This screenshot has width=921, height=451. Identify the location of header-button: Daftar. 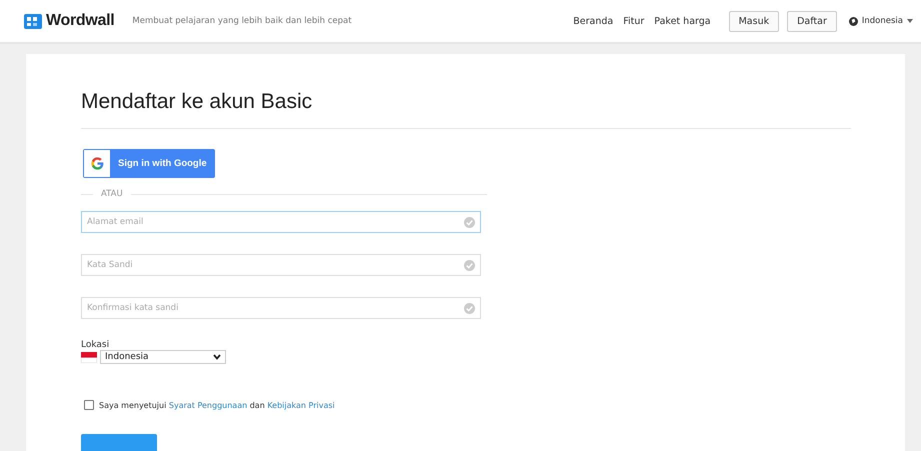
(812, 21).